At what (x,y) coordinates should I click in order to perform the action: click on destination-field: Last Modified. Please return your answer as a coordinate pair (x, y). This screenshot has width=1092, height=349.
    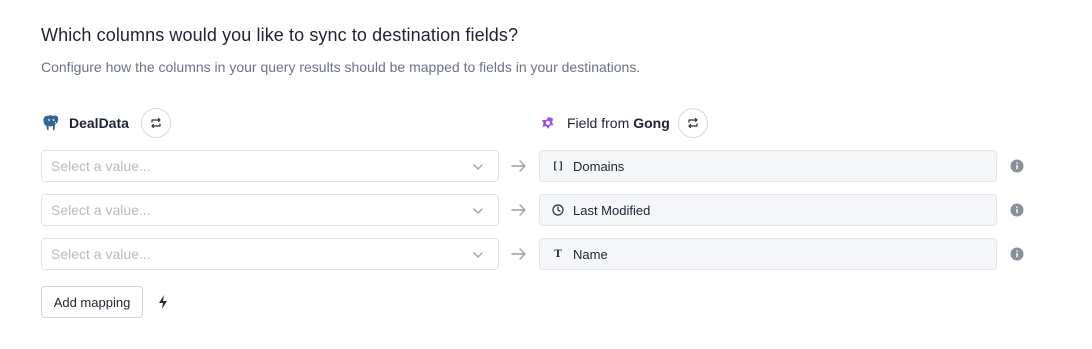
    Looking at the image, I should click on (768, 210).